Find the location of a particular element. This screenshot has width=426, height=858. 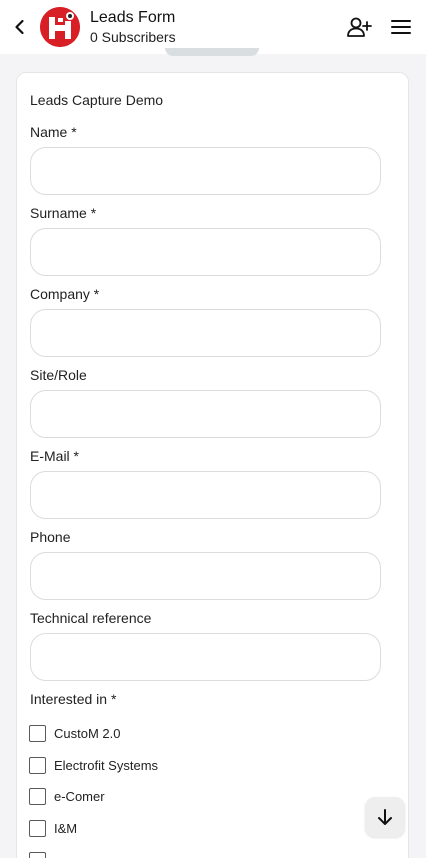

header-actions is located at coordinates (385, 27).